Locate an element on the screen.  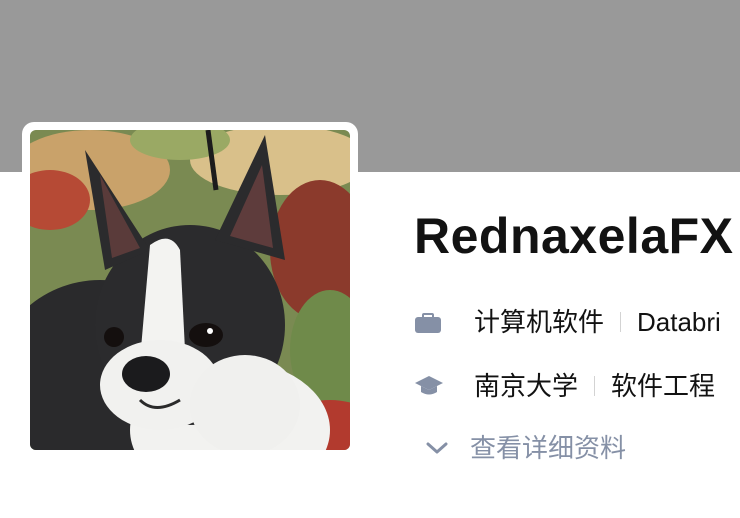
profile-name: RednaxelaFX is located at coordinates (574, 236).